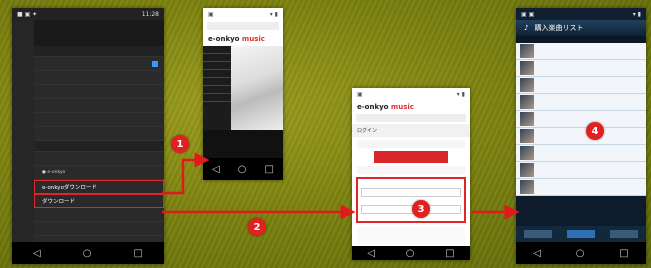  Describe the element at coordinates (526, 28) in the screenshot. I see `app-icon: ♪` at that location.